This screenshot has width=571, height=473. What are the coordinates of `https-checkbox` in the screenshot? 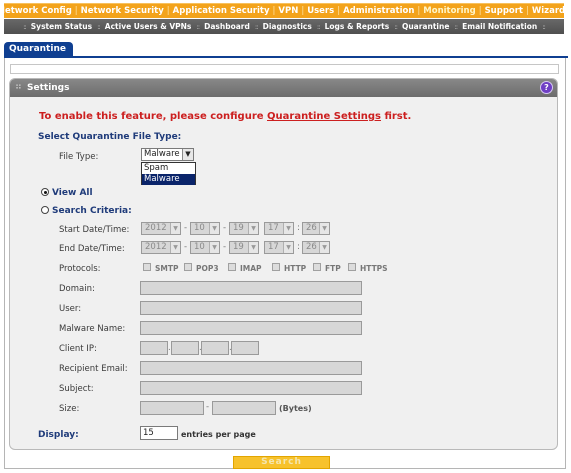 It's located at (352, 267).